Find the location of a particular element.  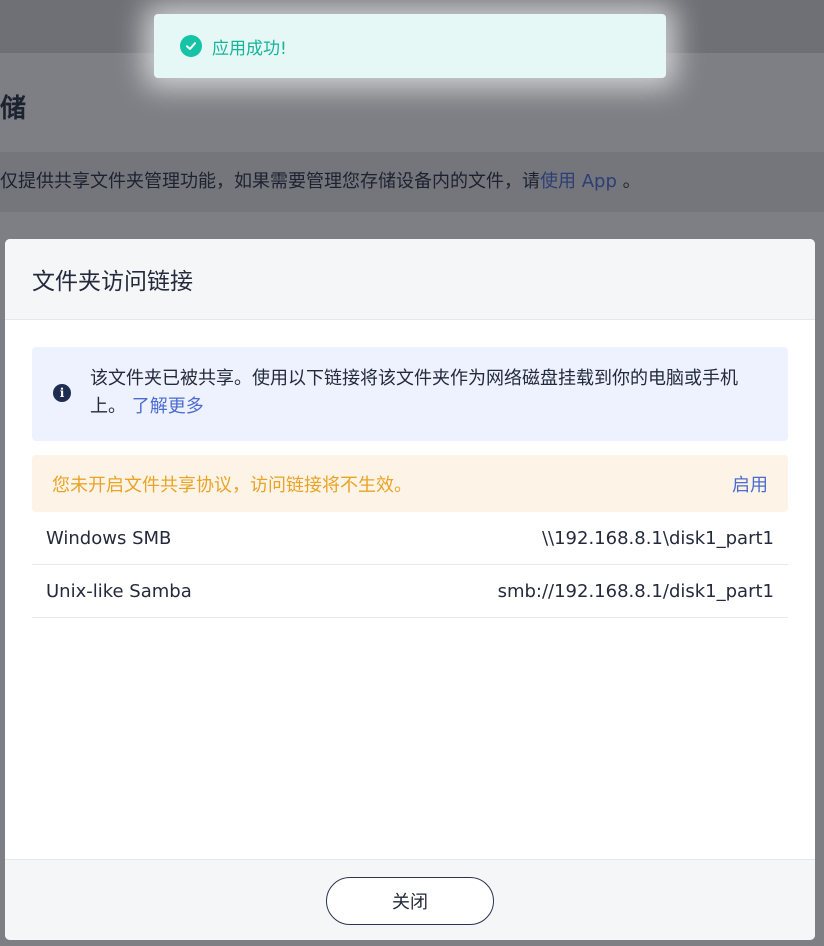

link-row-windows-smb: Windows SMB \\192.168.8.1\disk1_part1 is located at coordinates (410, 538).